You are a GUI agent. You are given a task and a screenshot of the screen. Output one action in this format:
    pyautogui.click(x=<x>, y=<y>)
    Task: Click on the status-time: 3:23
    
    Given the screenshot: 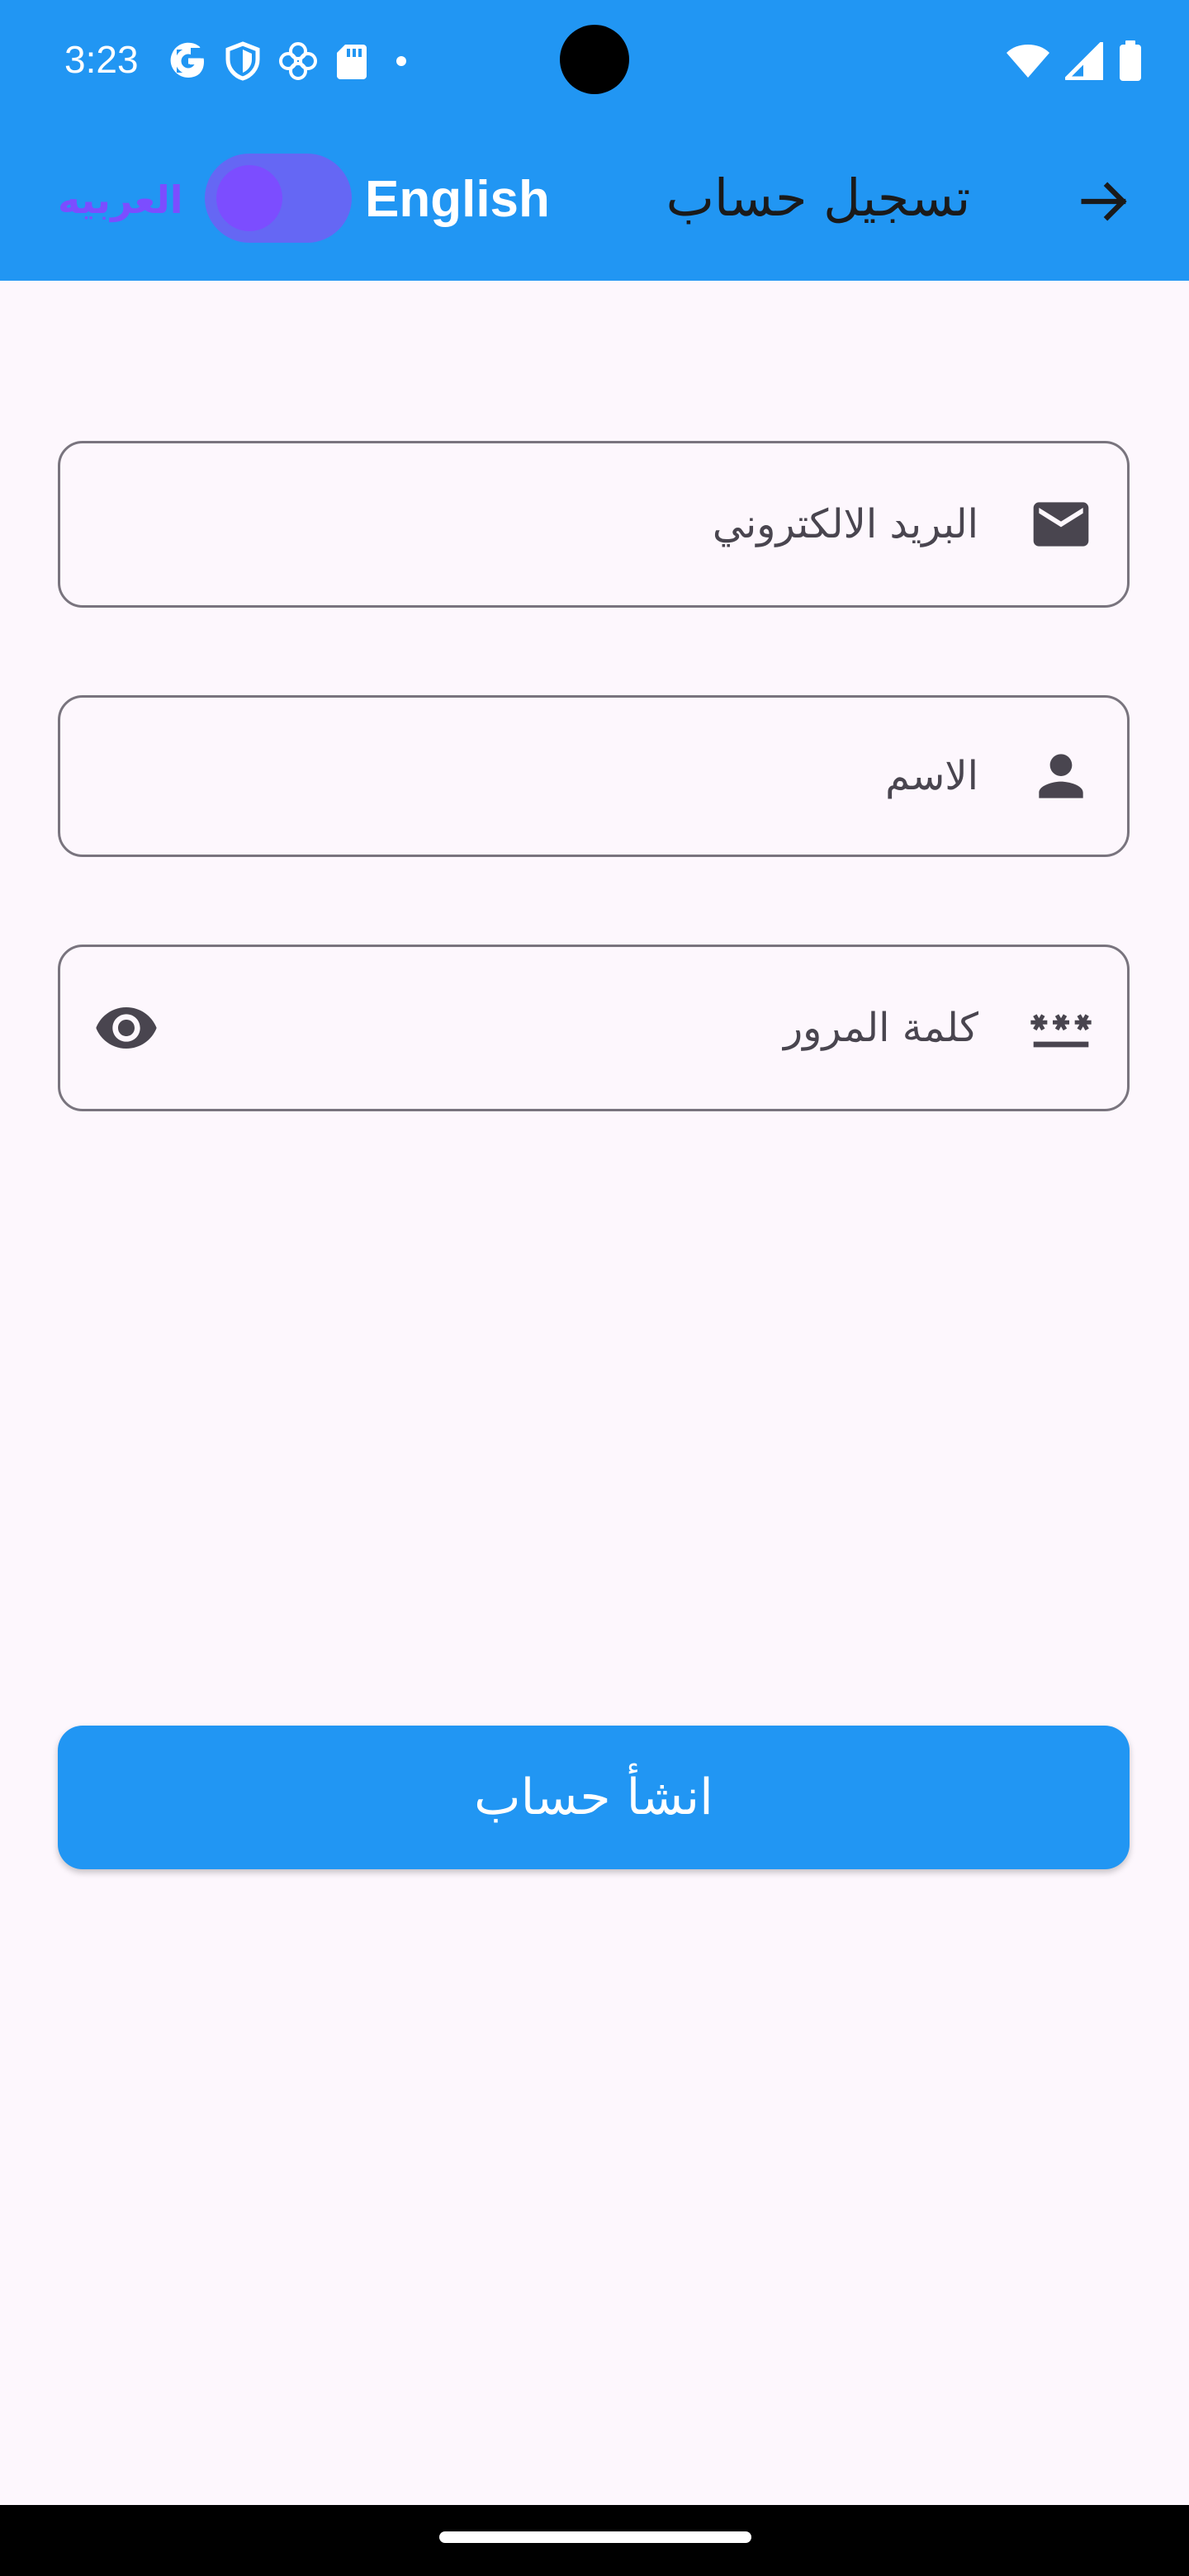 What is the action you would take?
    pyautogui.click(x=101, y=59)
    